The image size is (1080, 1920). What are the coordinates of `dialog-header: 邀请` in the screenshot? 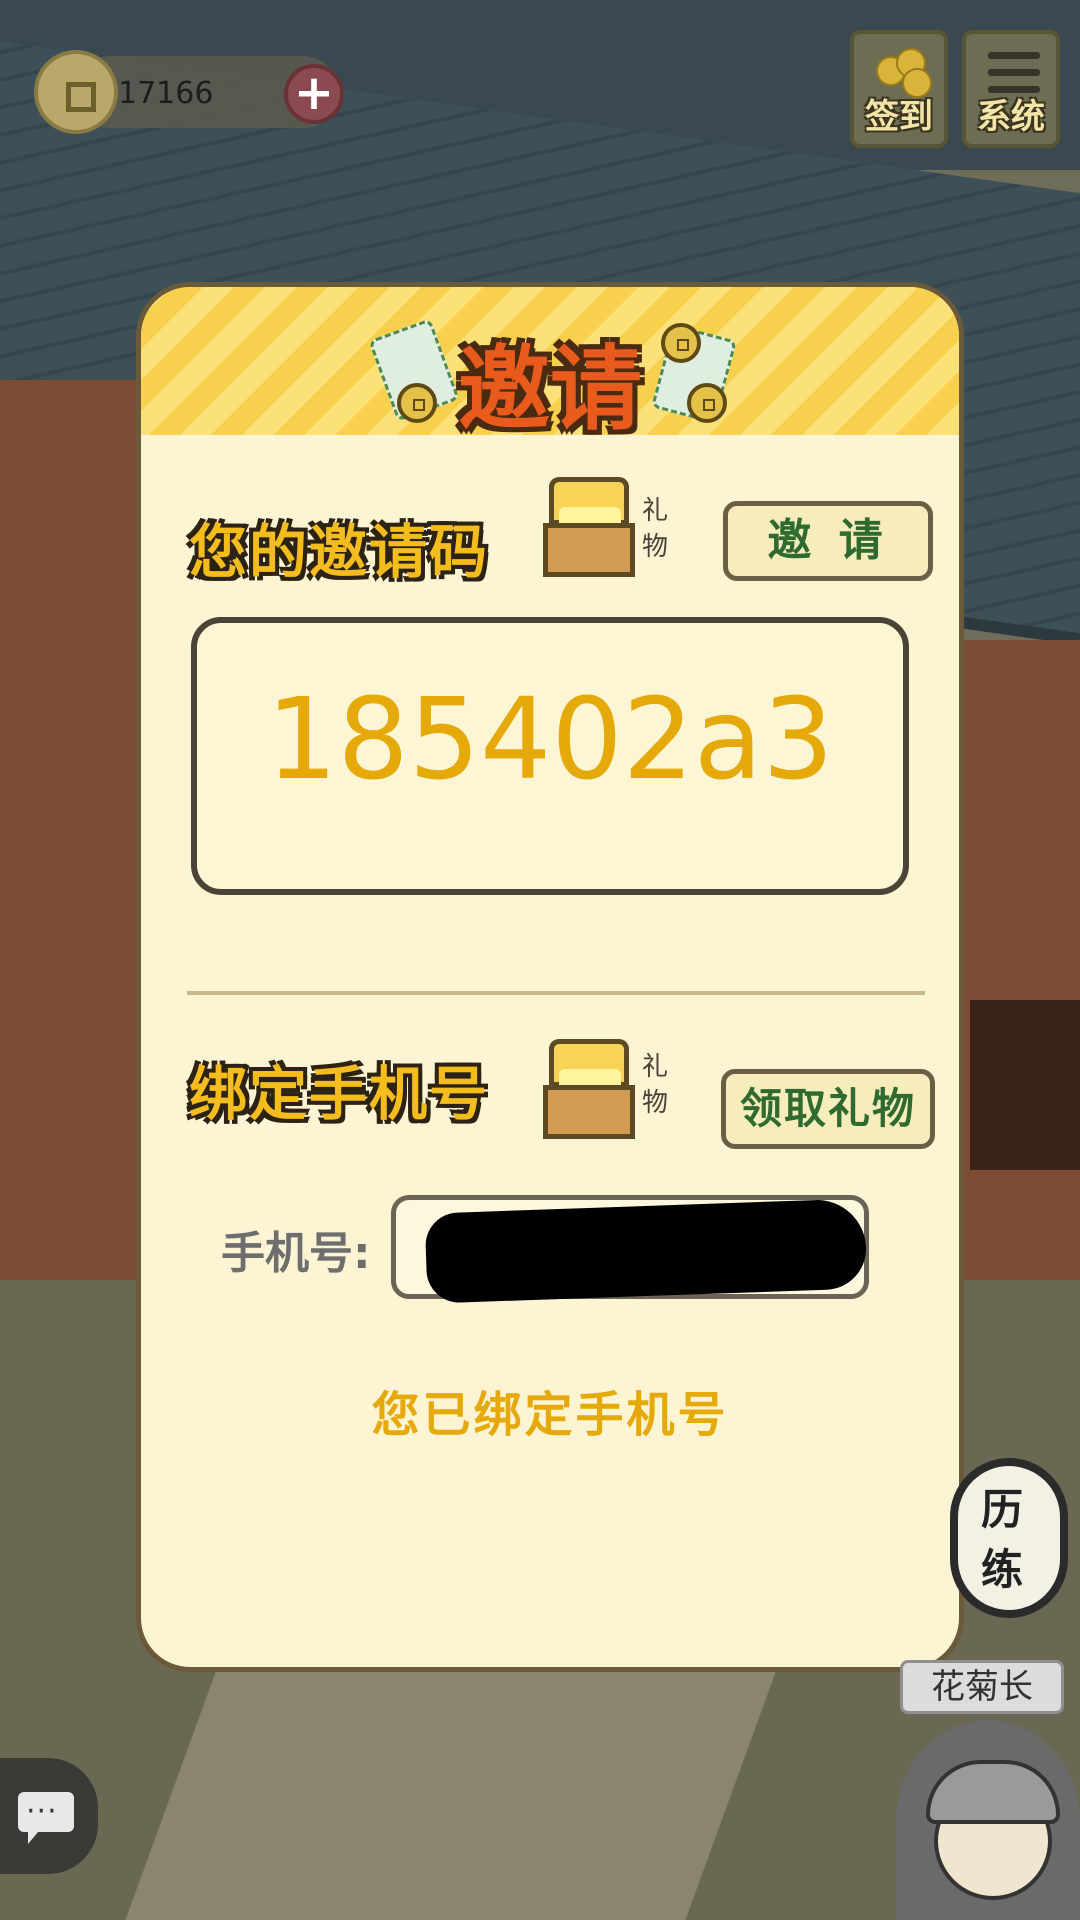 It's located at (550, 365).